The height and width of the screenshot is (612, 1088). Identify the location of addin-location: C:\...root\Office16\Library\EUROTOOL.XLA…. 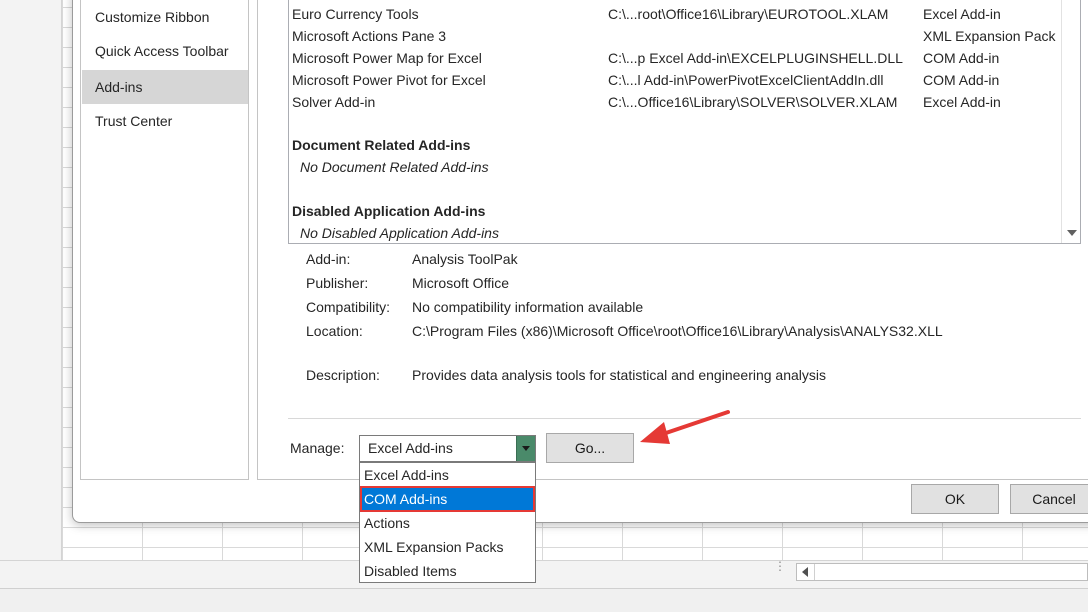
(748, 14).